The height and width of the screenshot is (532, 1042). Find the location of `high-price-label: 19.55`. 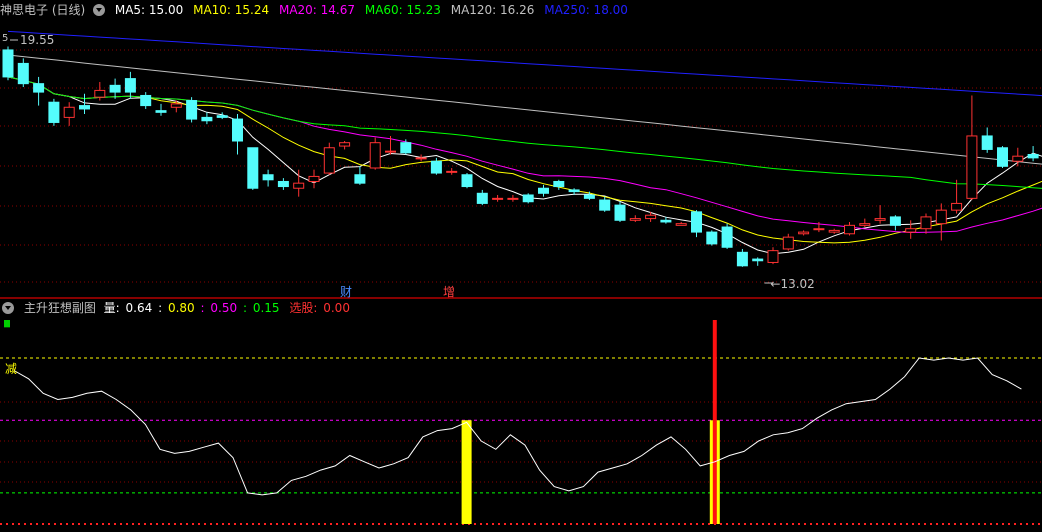

high-price-label: 19.55 is located at coordinates (37, 40).